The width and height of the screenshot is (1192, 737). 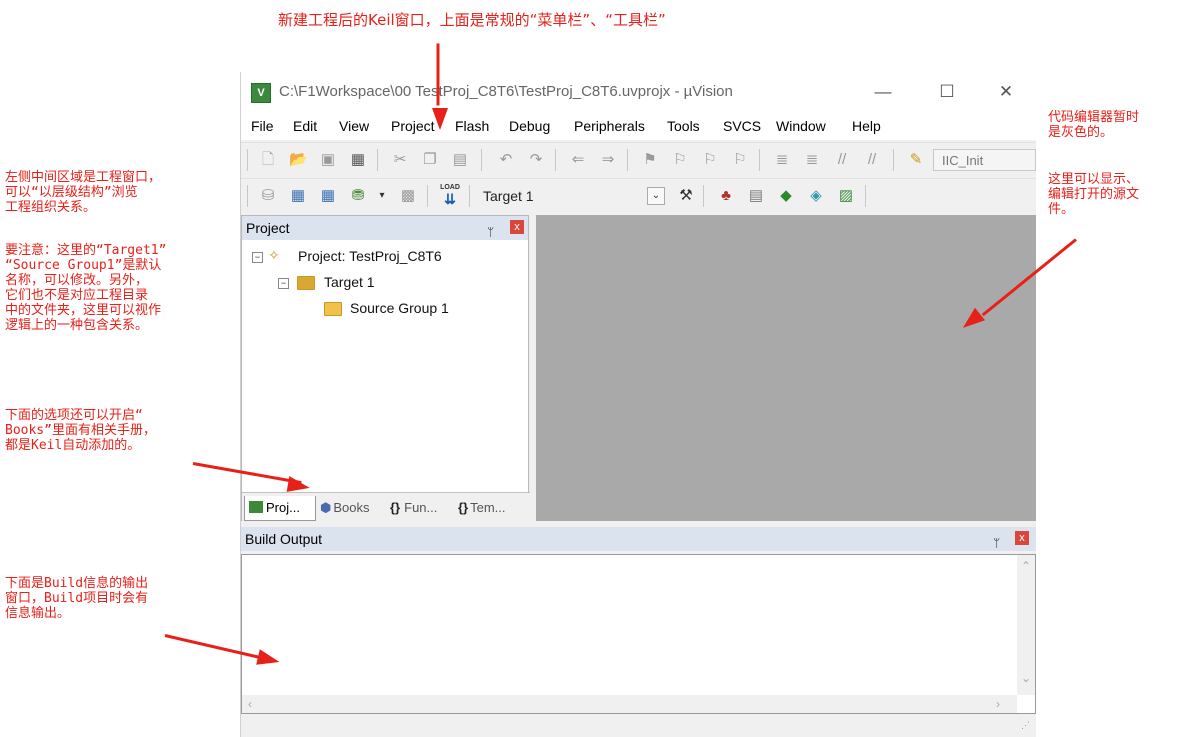 What do you see at coordinates (1025, 725) in the screenshot?
I see `resize-grip-icon: ⋰` at bounding box center [1025, 725].